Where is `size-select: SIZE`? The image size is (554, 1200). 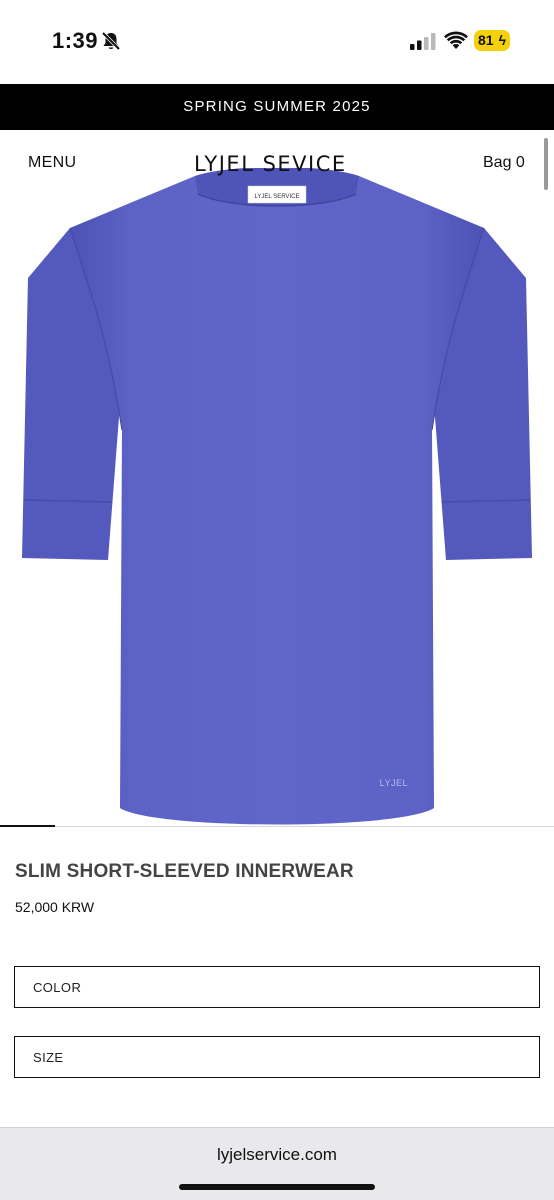 size-select: SIZE is located at coordinates (277, 1057).